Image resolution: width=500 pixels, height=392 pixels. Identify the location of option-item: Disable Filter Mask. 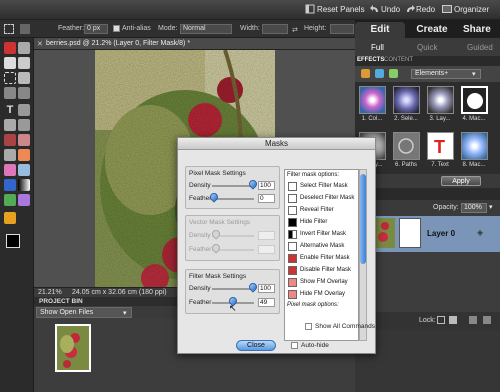
(325, 270).